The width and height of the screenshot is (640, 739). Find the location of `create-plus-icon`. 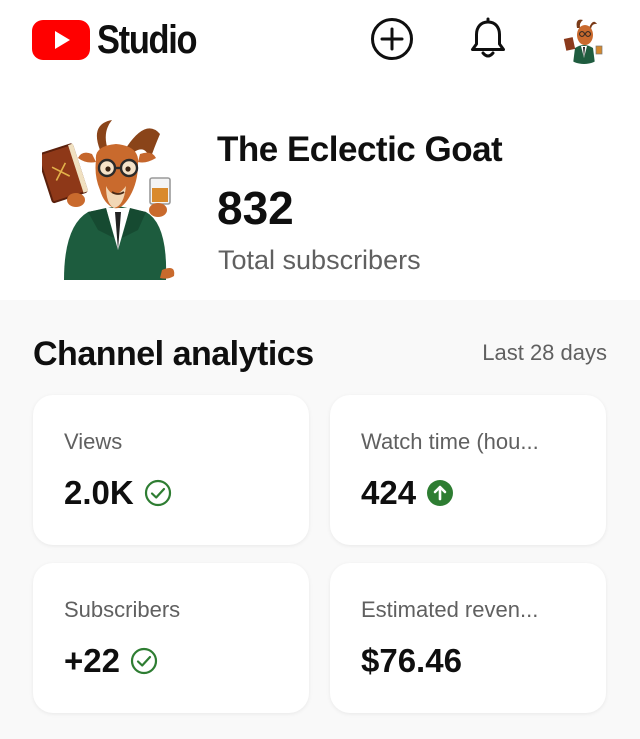

create-plus-icon is located at coordinates (392, 39).